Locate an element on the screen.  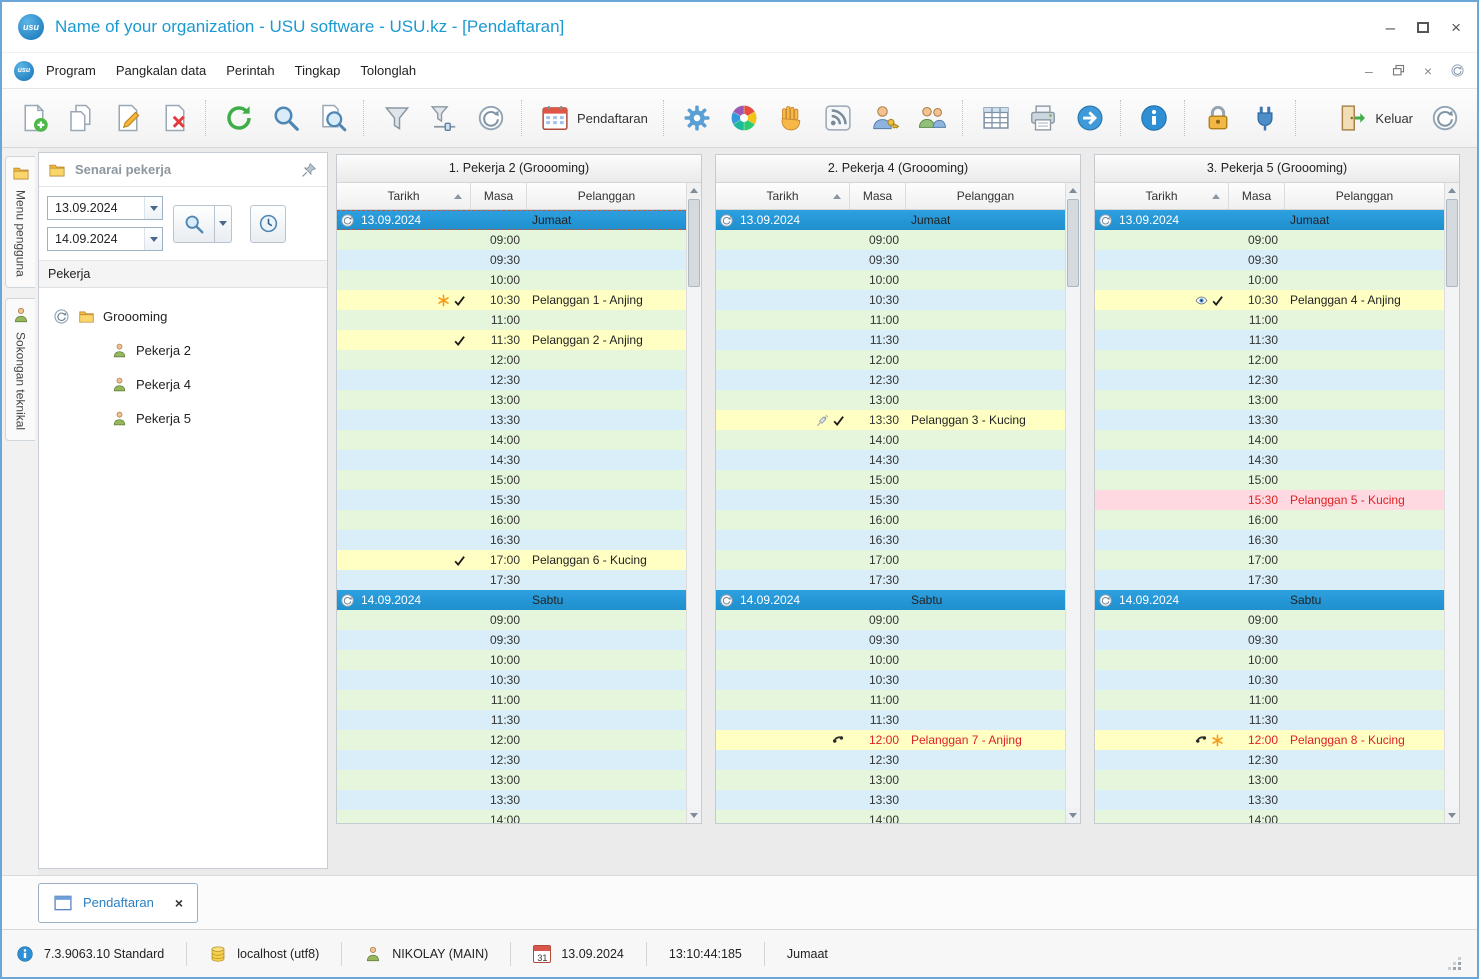
news-feed-button is located at coordinates (838, 118).